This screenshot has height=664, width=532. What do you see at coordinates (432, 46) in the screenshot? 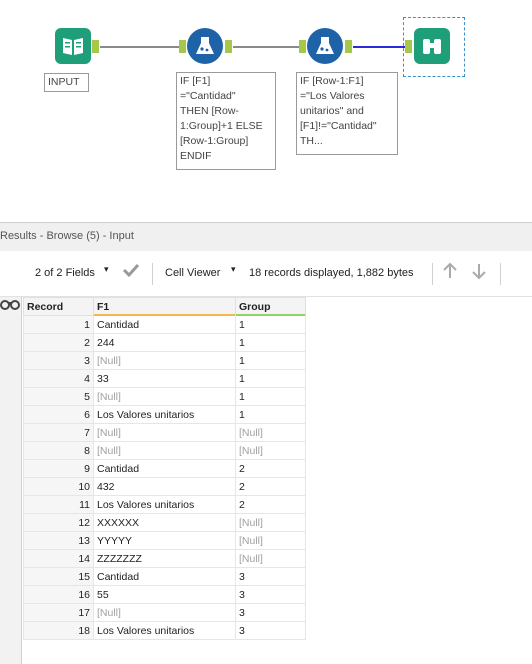
I see `browse-tool-binoculars-icon` at bounding box center [432, 46].